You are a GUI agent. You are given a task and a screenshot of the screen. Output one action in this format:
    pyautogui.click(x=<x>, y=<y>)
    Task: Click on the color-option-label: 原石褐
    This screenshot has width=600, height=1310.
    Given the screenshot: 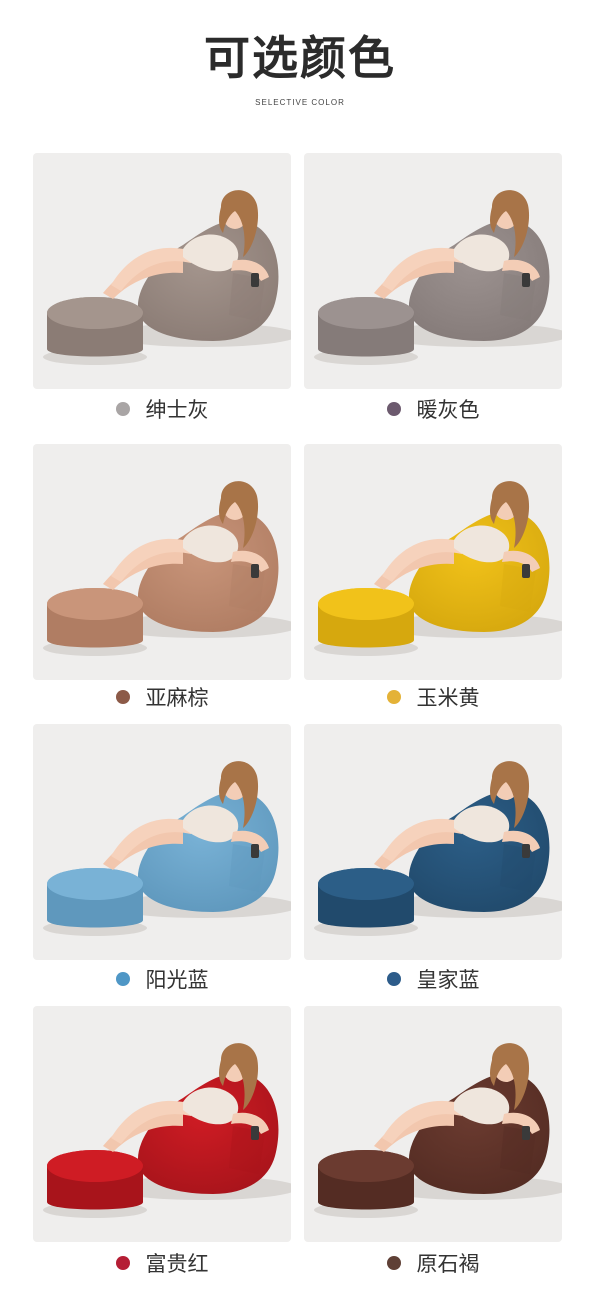 What is the action you would take?
    pyautogui.click(x=448, y=1264)
    